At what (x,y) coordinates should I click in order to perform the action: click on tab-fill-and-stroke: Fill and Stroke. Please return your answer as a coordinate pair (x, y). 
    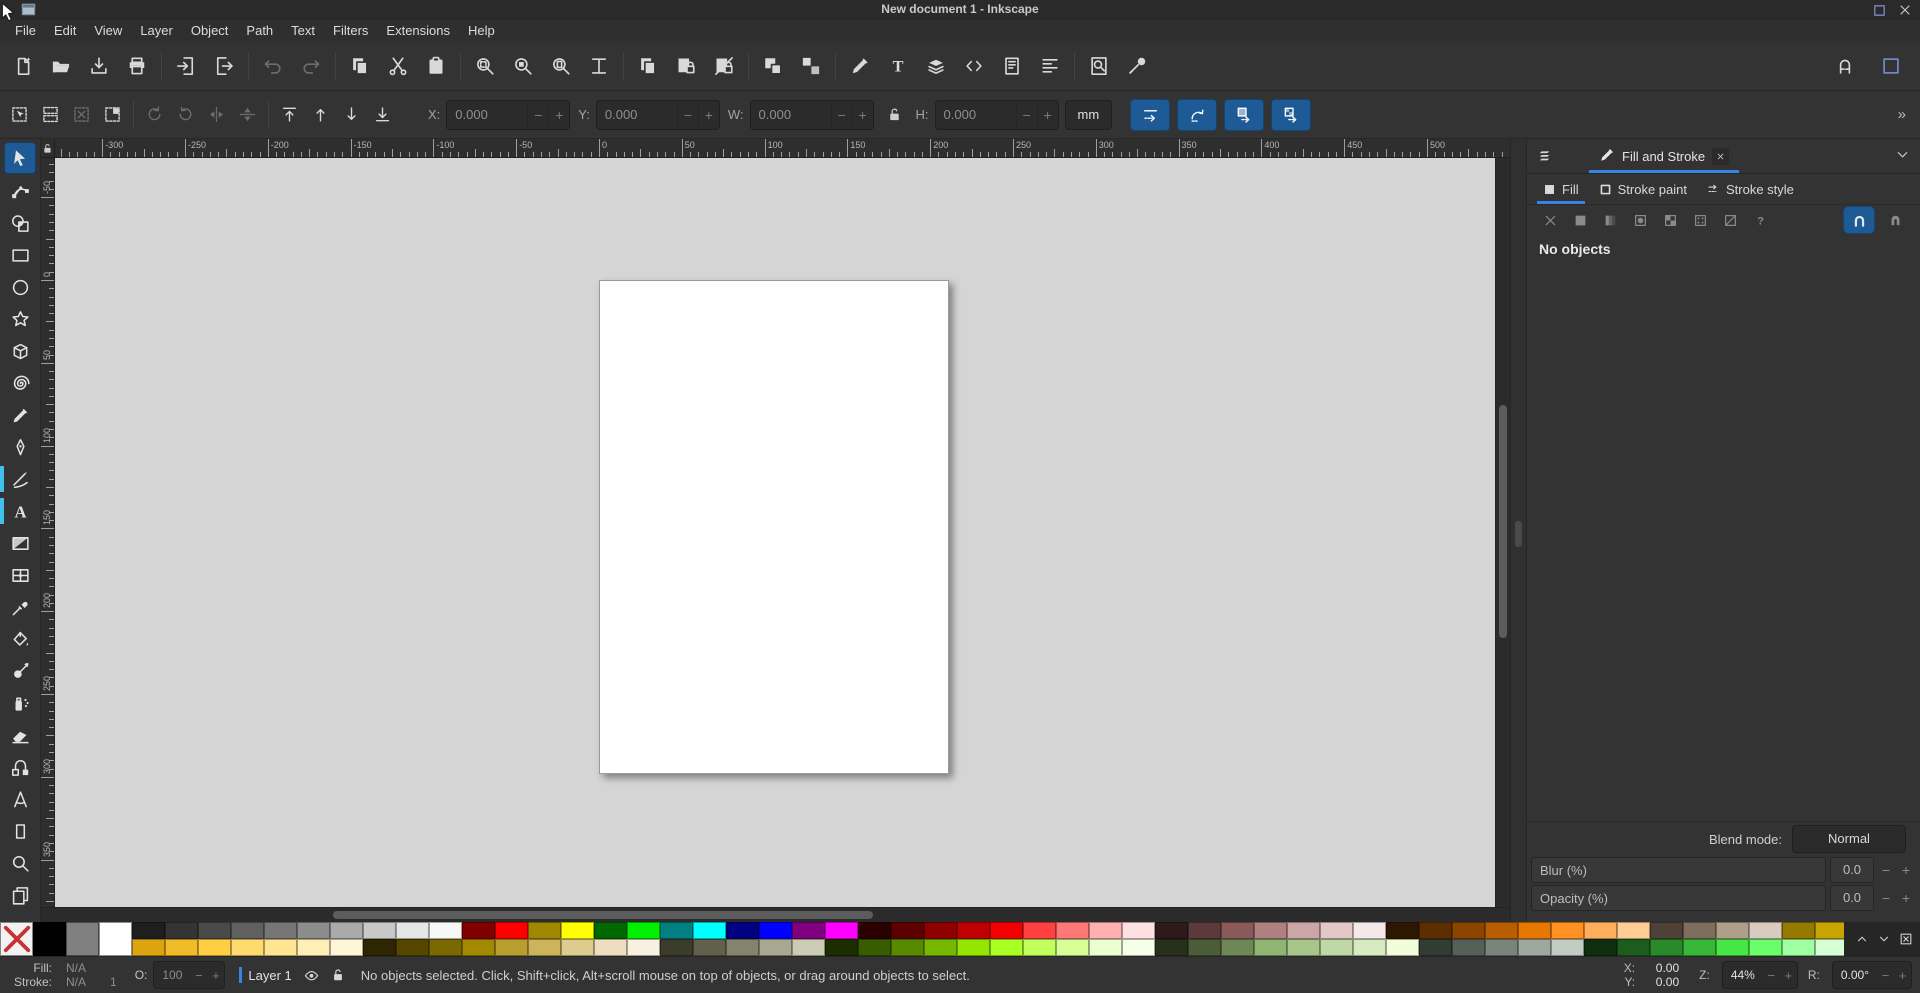
    Looking at the image, I should click on (1664, 156).